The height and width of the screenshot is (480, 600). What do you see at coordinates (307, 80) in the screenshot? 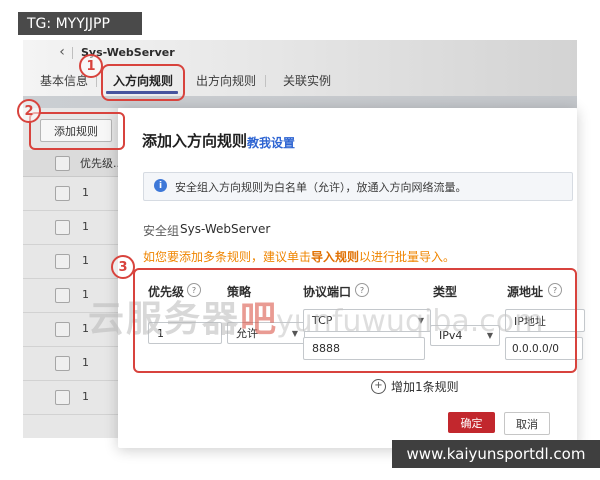
I see `tab-related-instances: 关联实例` at bounding box center [307, 80].